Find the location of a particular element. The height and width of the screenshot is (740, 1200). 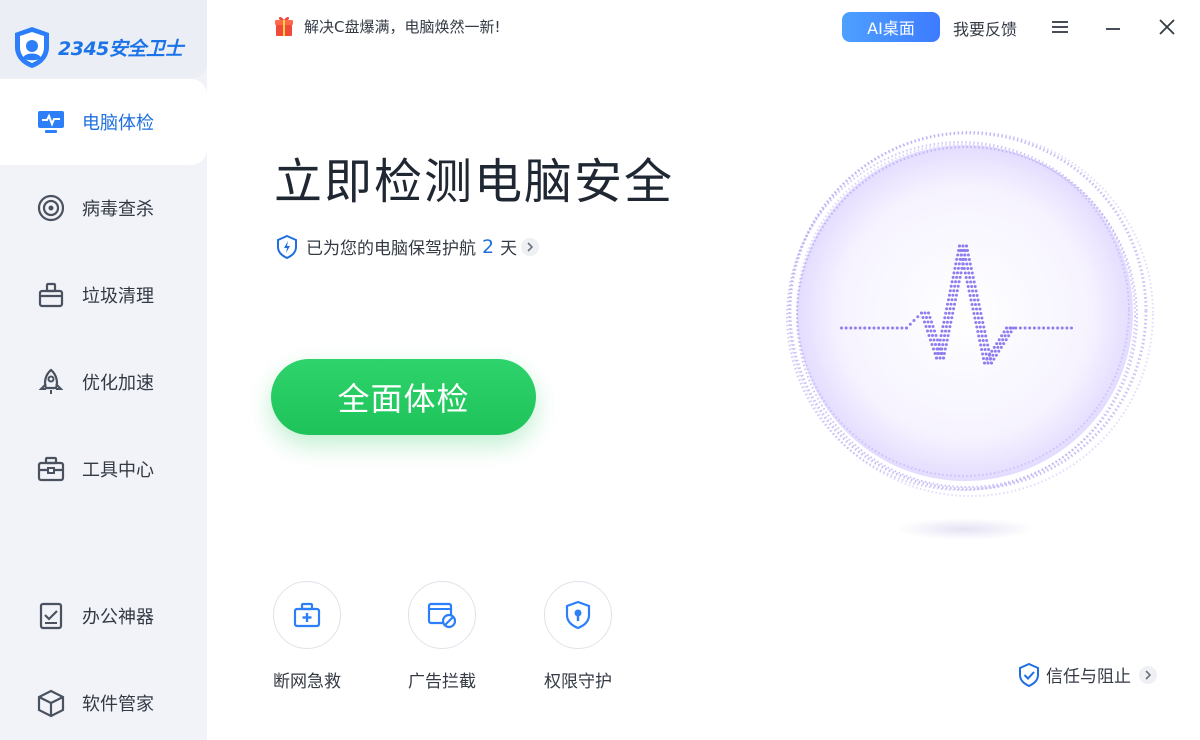

protect-days: 2 is located at coordinates (488, 246).